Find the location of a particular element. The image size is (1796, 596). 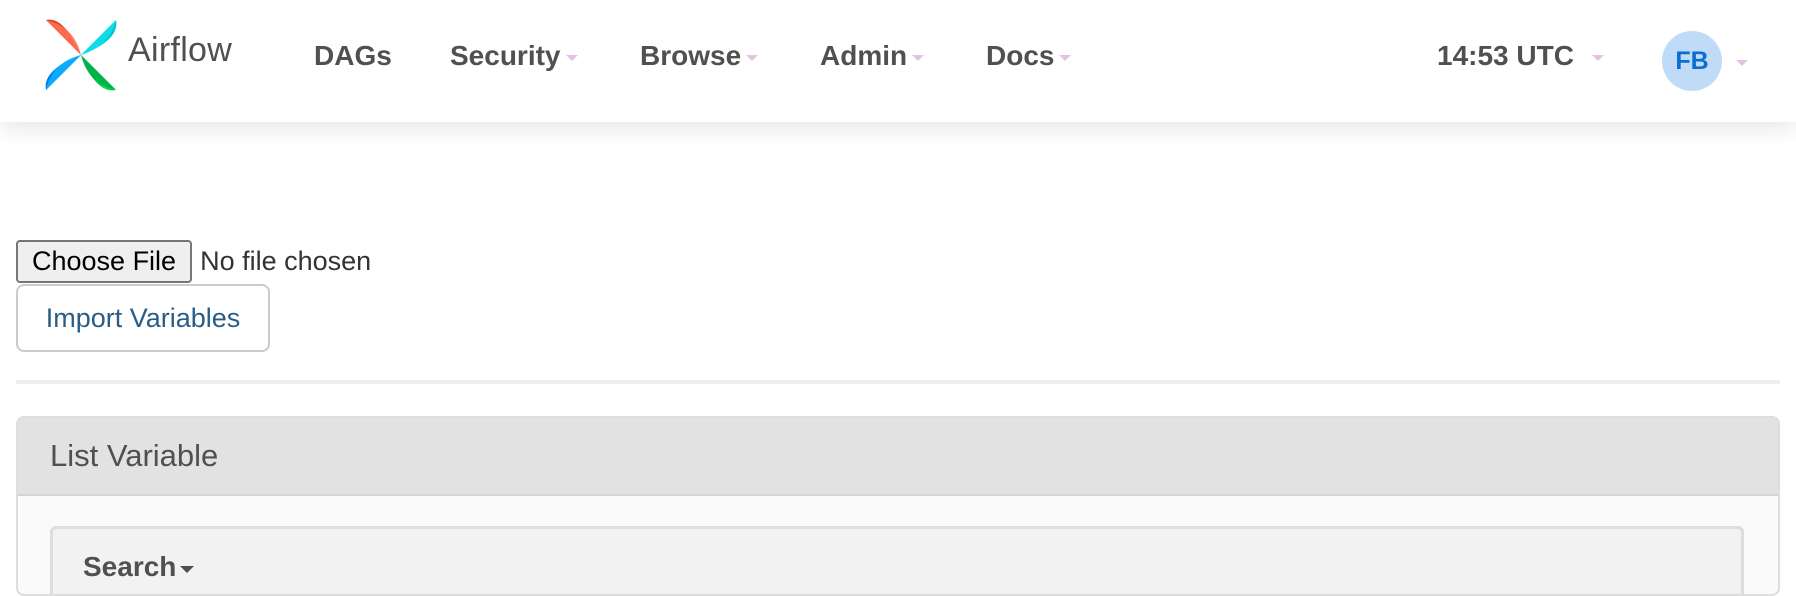

file-status-text: No file chosen is located at coordinates (286, 261).